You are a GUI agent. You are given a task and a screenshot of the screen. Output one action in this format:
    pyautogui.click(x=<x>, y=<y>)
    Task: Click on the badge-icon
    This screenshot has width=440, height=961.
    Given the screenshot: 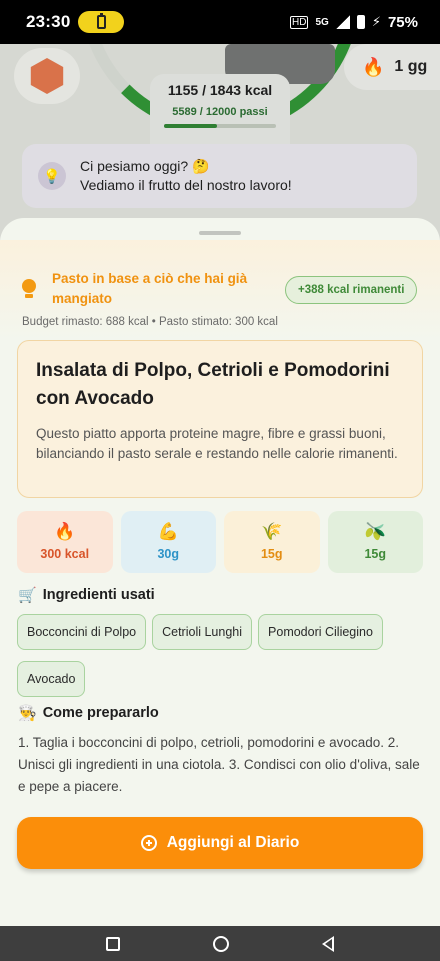 What is the action you would take?
    pyautogui.click(x=47, y=76)
    